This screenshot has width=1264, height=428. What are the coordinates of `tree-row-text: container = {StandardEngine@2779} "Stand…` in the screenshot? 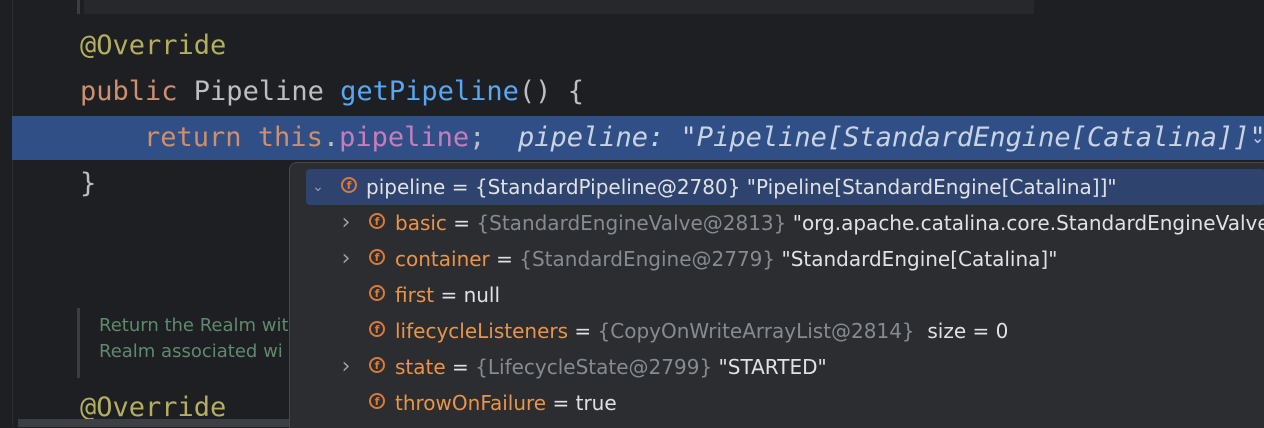 It's located at (726, 259).